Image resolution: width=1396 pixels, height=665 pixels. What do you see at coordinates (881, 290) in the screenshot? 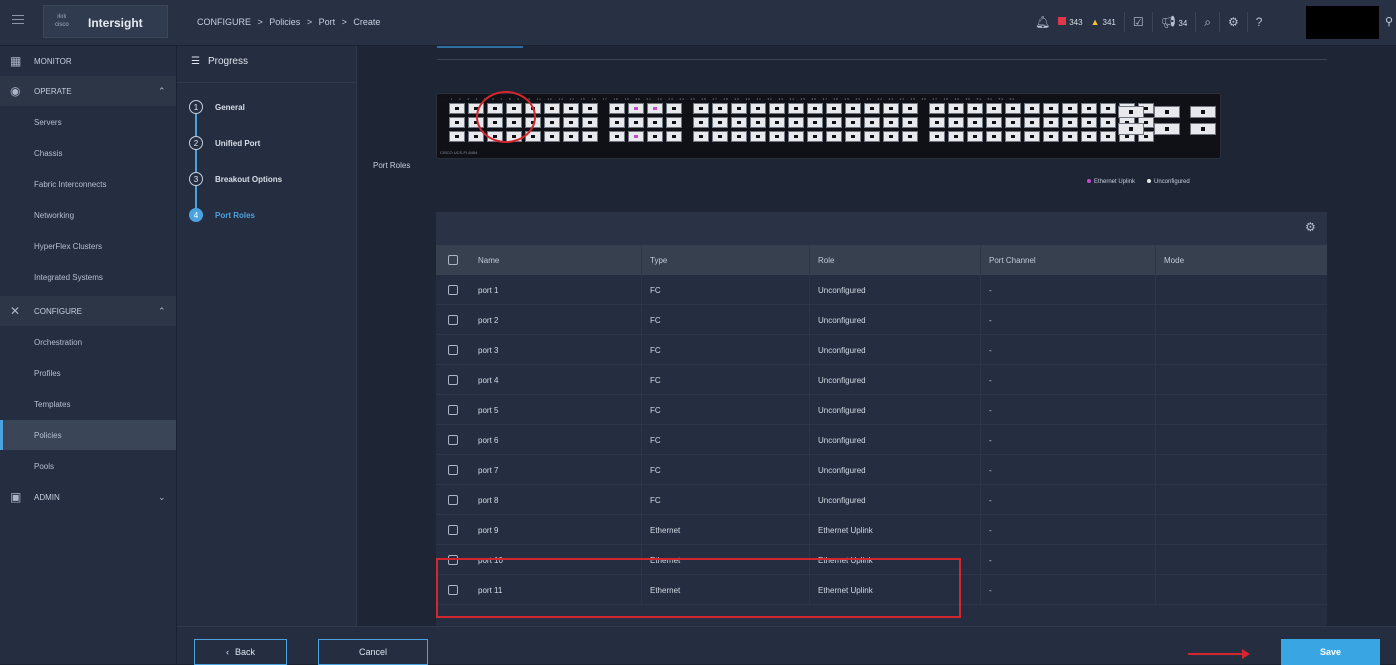
I see `table-row: port 1 FC Unconfigured -` at bounding box center [881, 290].